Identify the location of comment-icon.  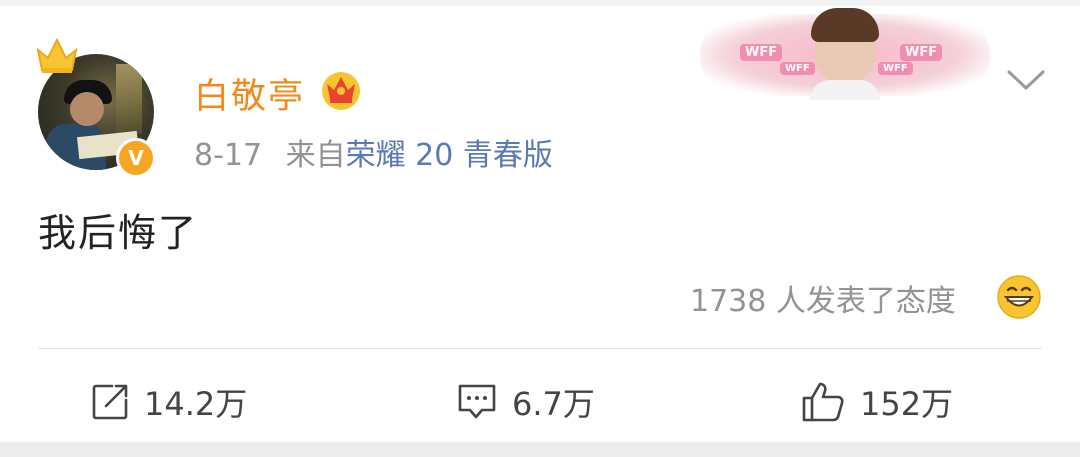
(477, 401).